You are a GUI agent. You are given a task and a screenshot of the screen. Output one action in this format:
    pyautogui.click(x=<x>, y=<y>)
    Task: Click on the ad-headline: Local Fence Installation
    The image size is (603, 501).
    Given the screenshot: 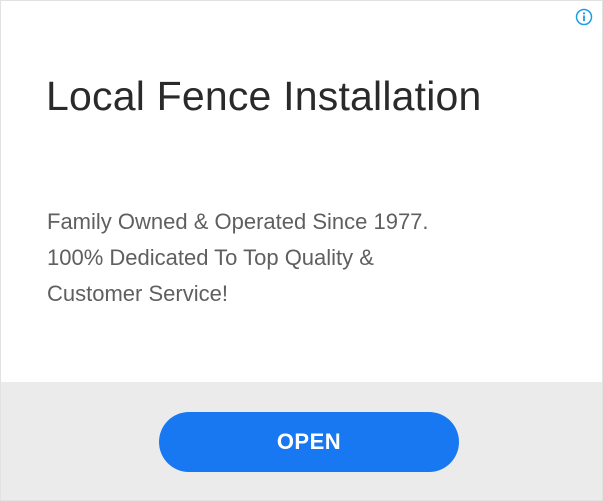 What is the action you would take?
    pyautogui.click(x=264, y=96)
    